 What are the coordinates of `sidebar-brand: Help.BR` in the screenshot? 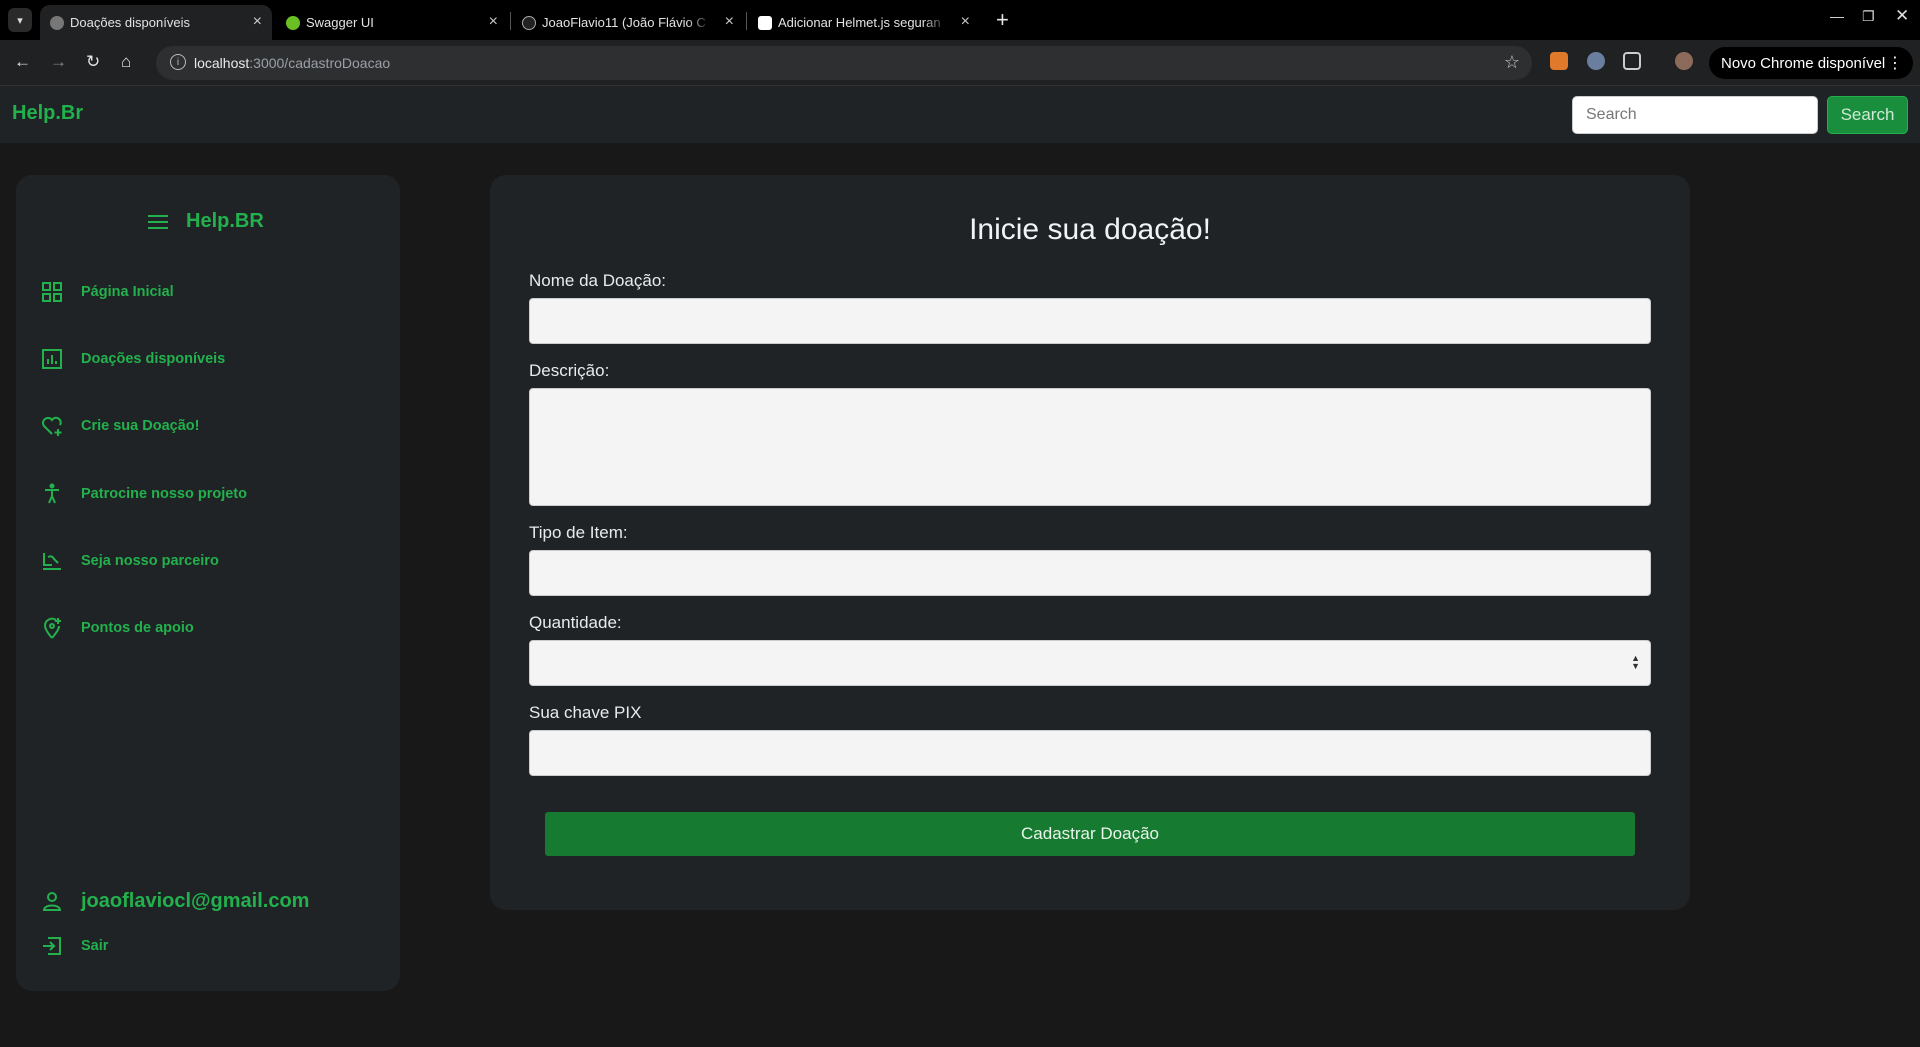 It's located at (225, 221).